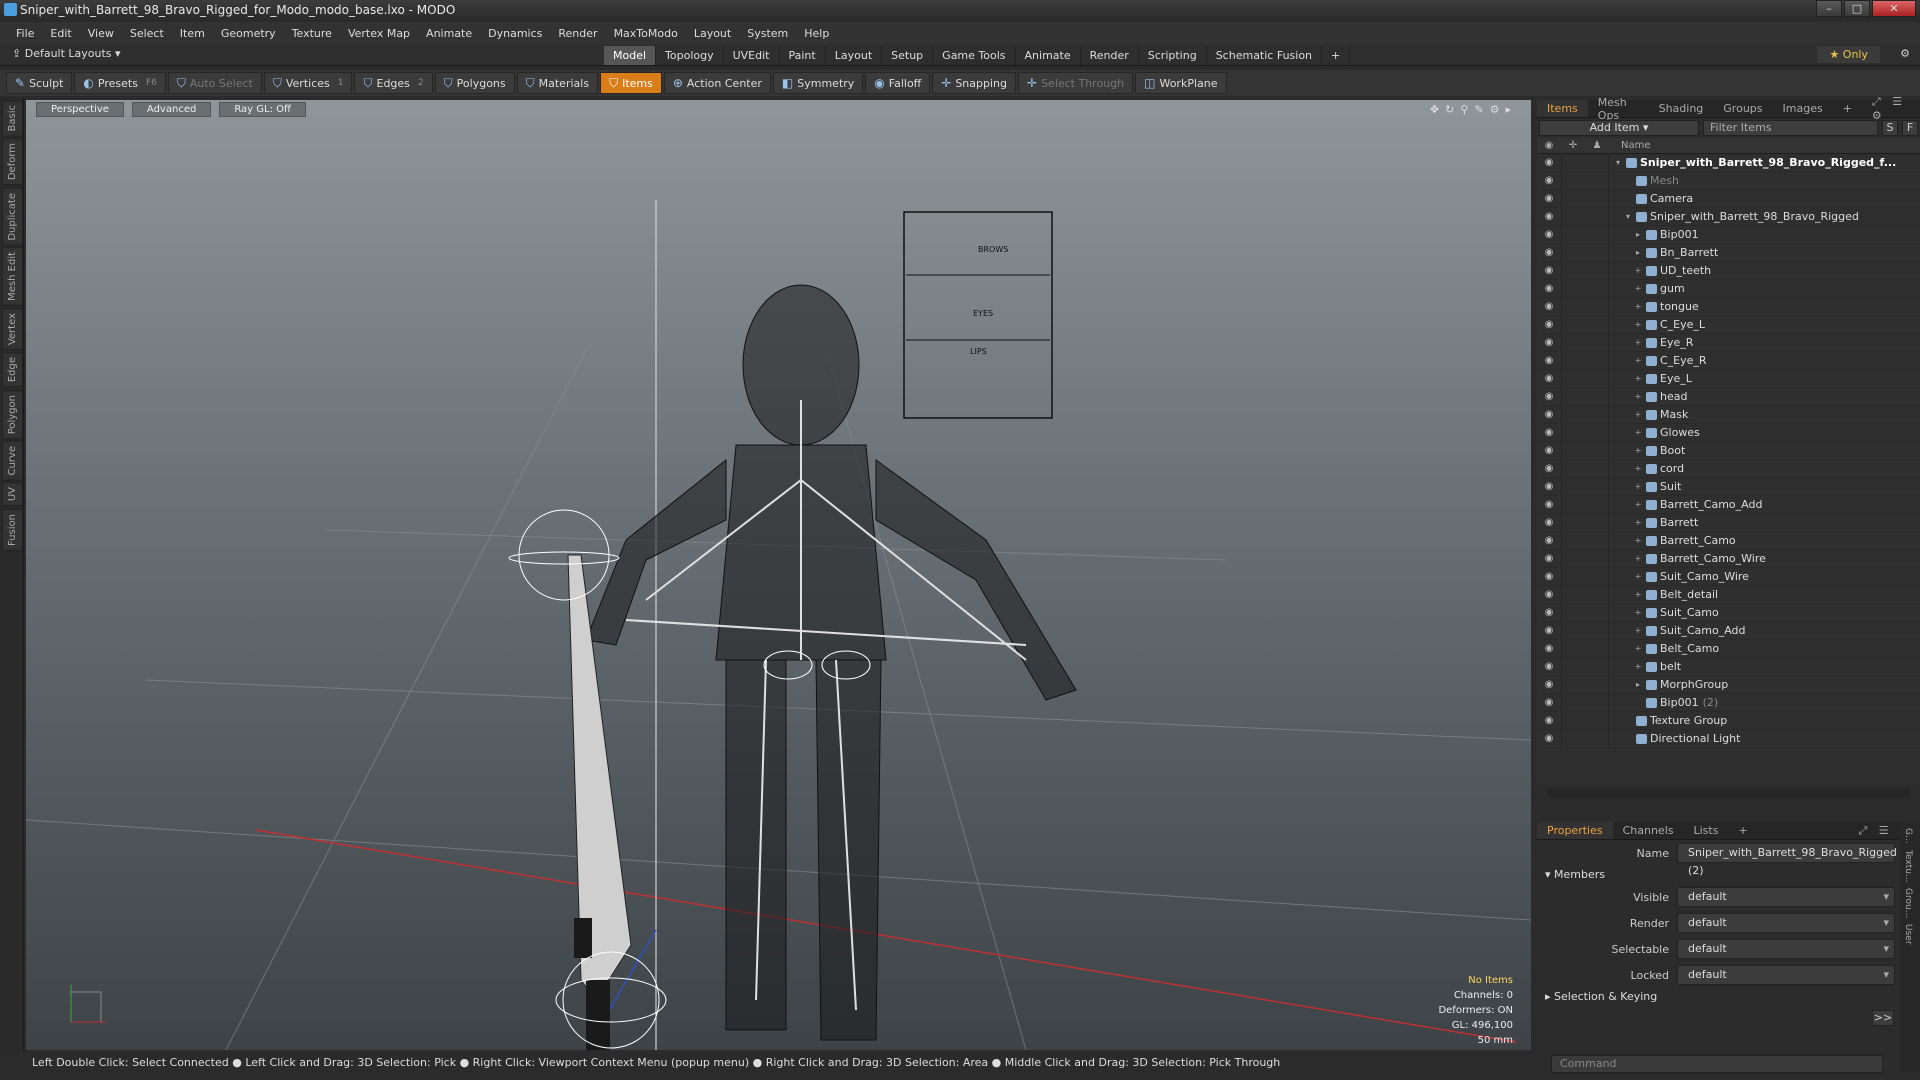  I want to click on tree-row: ◉ ▸ MorphGroup, so click(1728, 684).